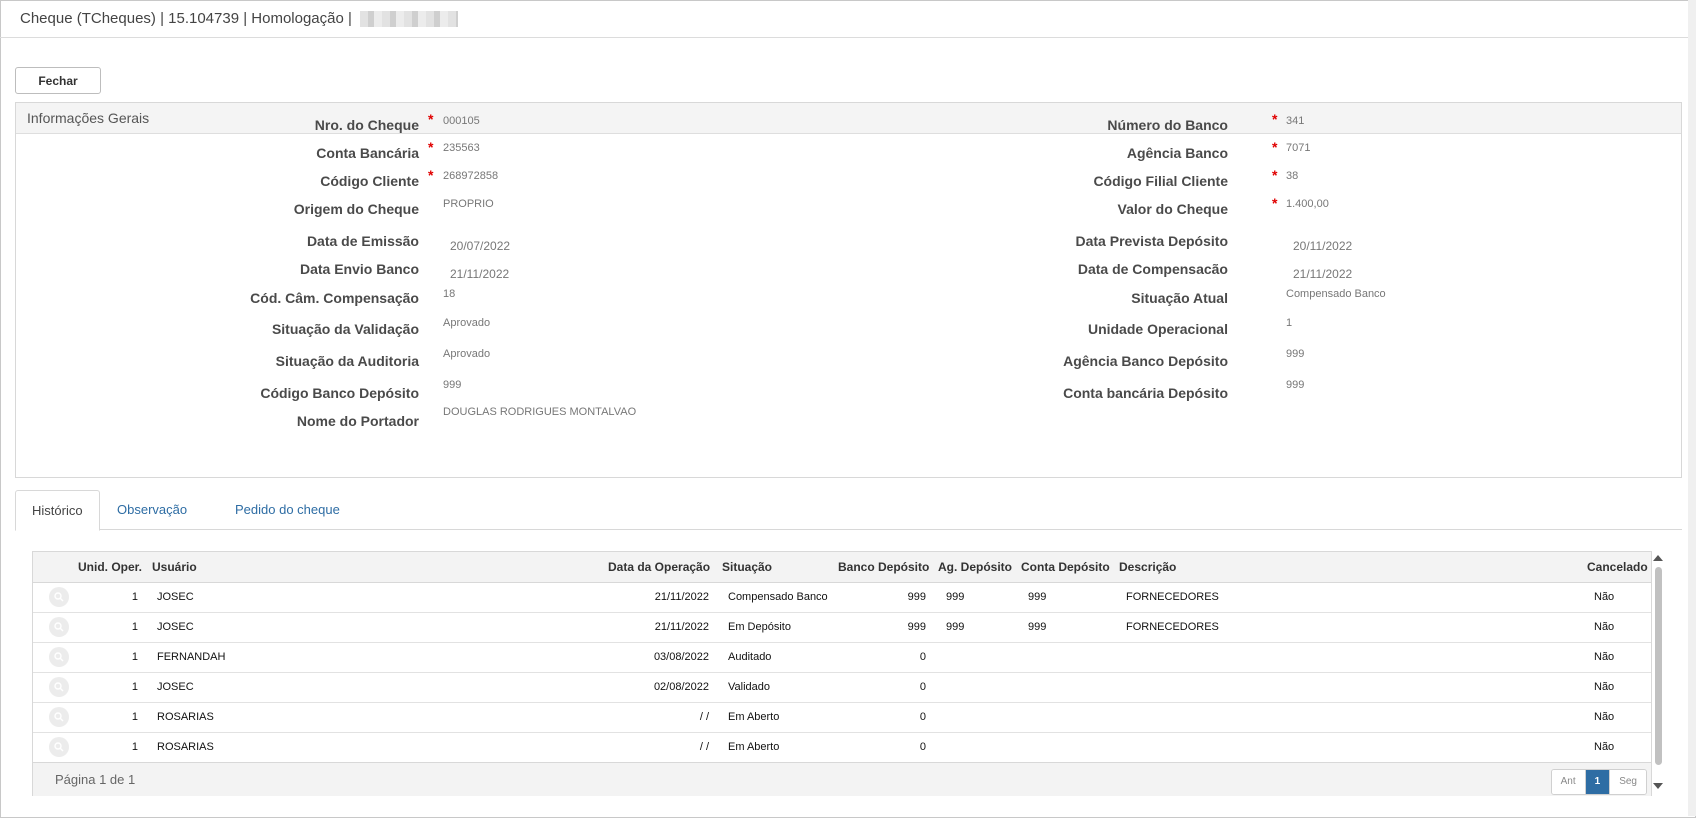  Describe the element at coordinates (1658, 666) in the screenshot. I see `scroll-thumb` at that location.